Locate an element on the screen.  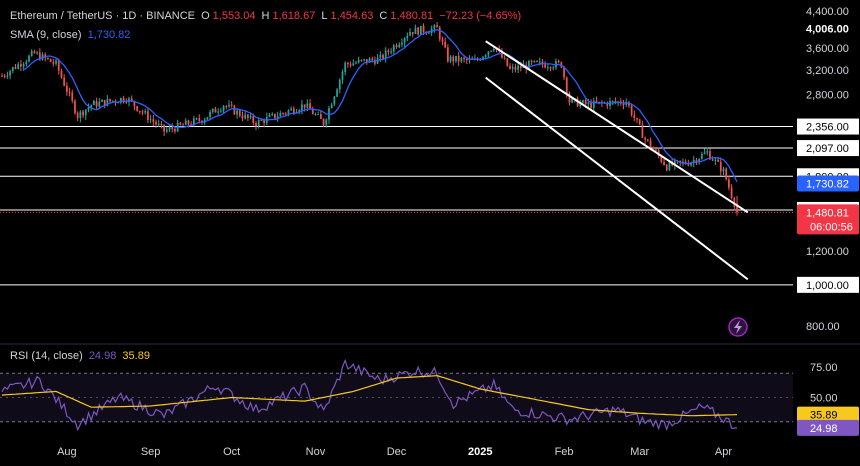
level-label-text: 1,000.00 is located at coordinates (827, 286).